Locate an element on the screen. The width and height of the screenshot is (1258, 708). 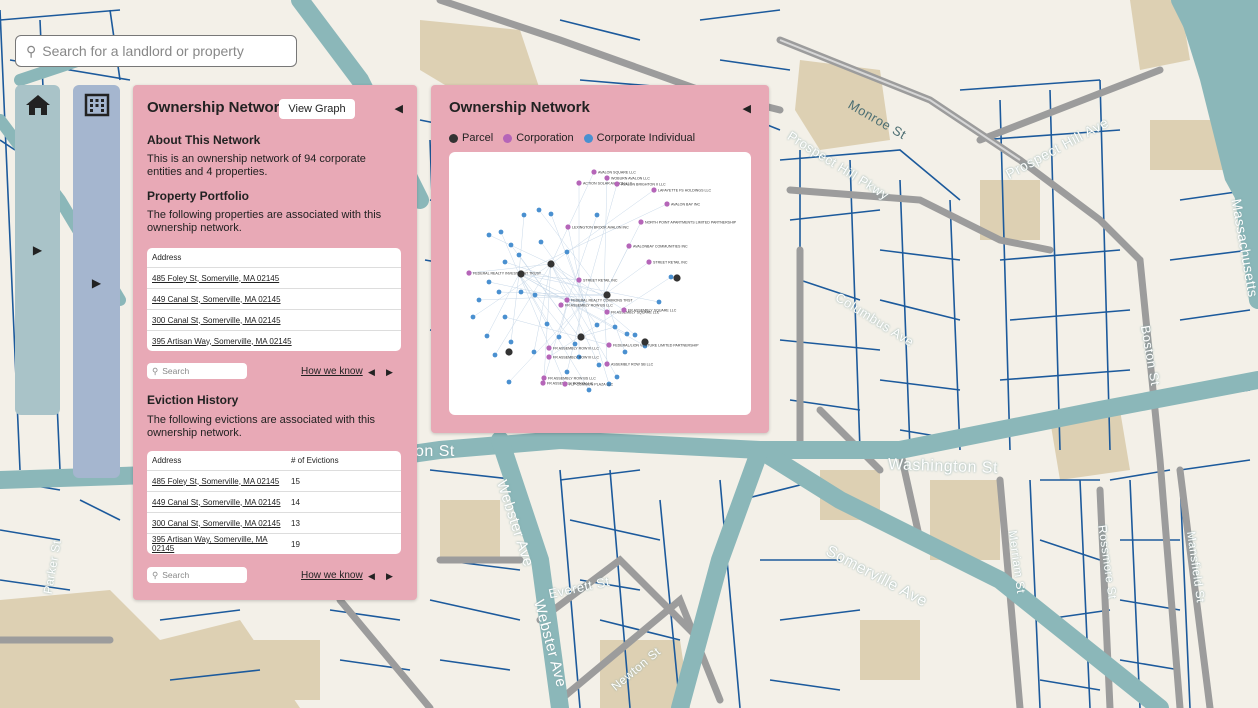
landlord-search-input: ⚲ Search for a landlord or property is located at coordinates (156, 51).